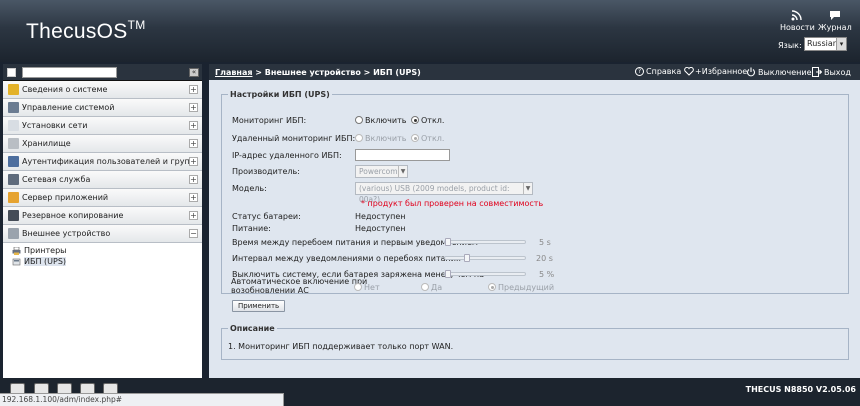 Image resolution: width=860 pixels, height=406 pixels. Describe the element at coordinates (547, 274) in the screenshot. I see `shutdown-threshold-value: 5 %` at that location.